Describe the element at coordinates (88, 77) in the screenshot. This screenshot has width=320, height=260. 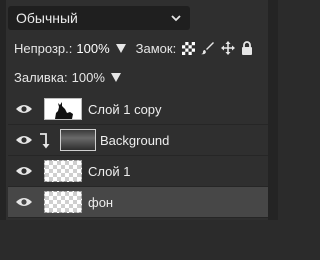
I see `fill-value: 100%` at that location.